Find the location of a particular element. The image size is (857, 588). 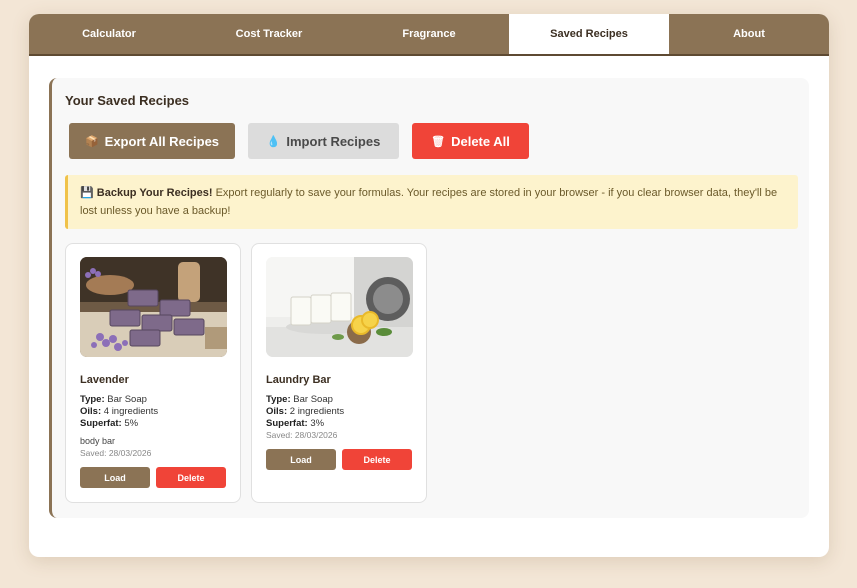

recipe-oils: 4 ingredients is located at coordinates (131, 411).